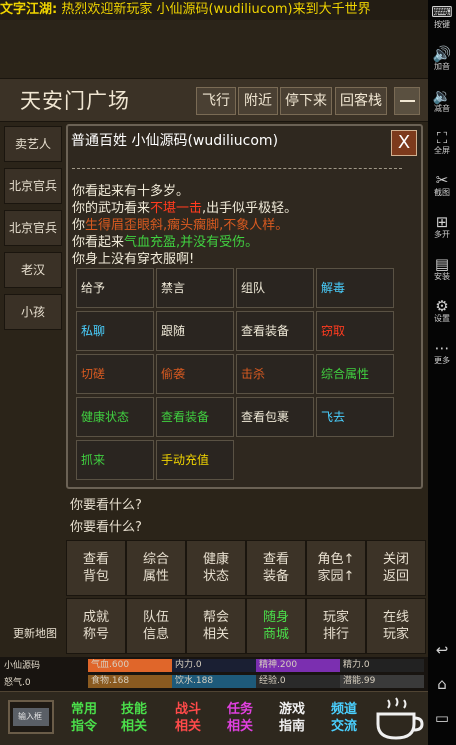  I want to click on action-team-info: 队伍 信息, so click(156, 626).